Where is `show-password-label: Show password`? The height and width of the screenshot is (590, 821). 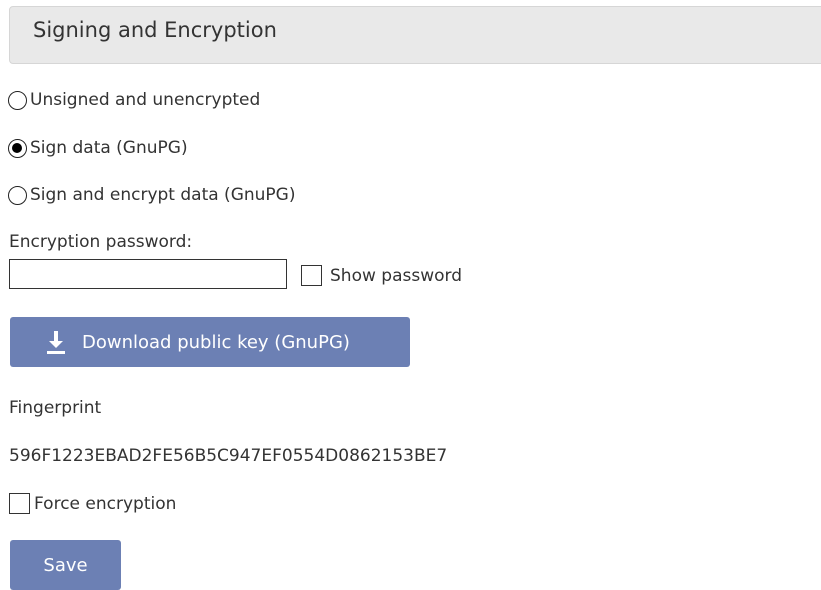 show-password-label: Show password is located at coordinates (396, 275).